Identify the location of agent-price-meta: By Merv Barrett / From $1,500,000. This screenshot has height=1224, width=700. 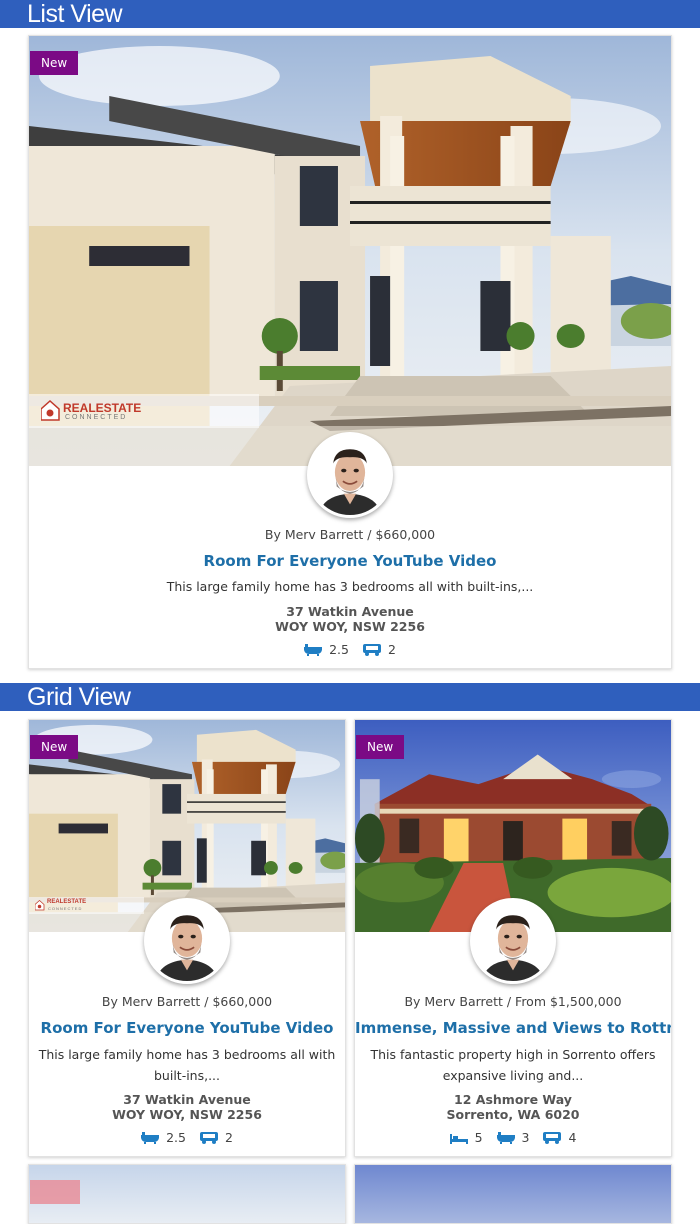
(513, 1001).